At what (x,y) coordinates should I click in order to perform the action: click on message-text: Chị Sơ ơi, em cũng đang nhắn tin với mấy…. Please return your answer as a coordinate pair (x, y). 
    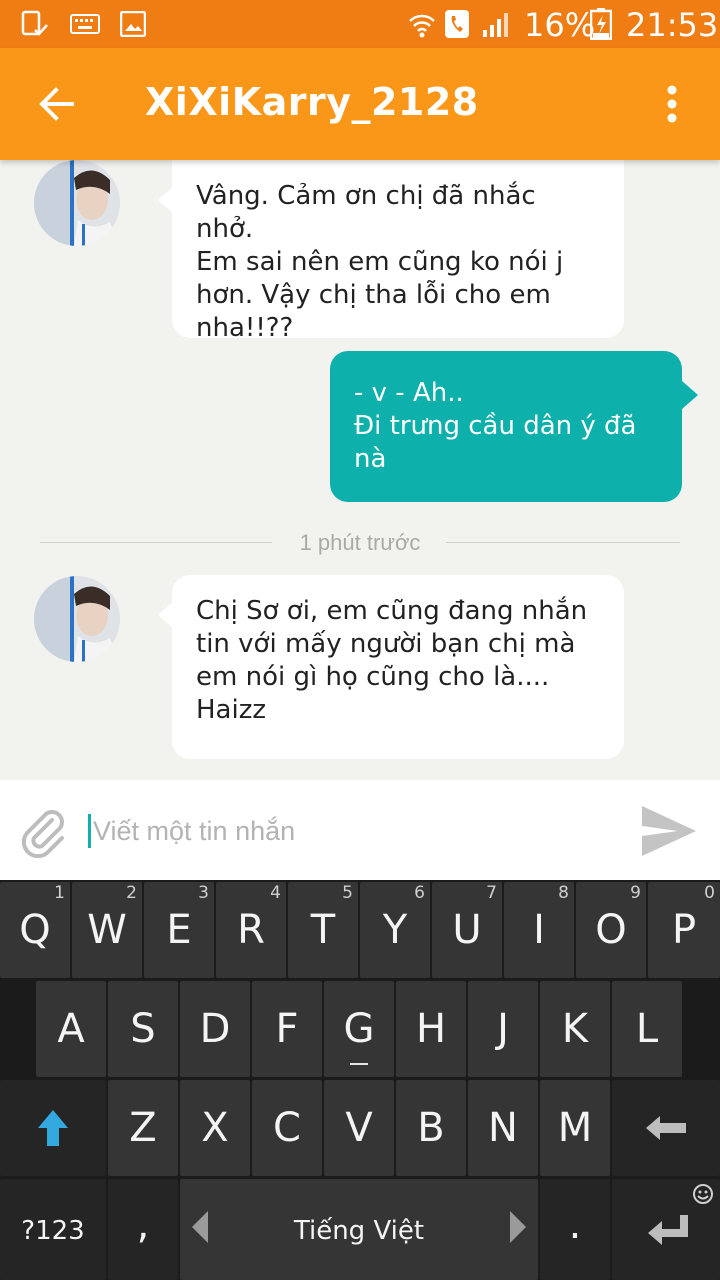
    Looking at the image, I should click on (392, 660).